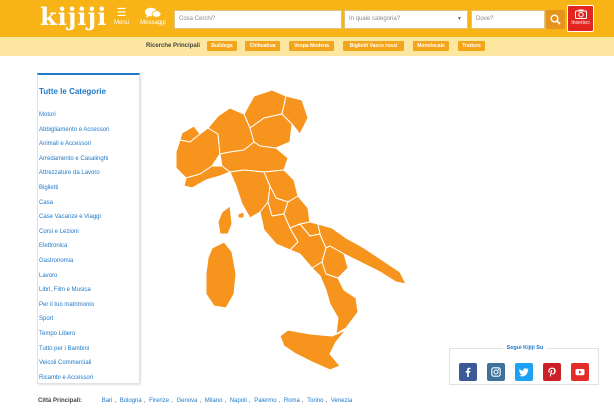  Describe the element at coordinates (89, 173) in the screenshot. I see `category-link: Attrezzature da Lavoro` at that location.